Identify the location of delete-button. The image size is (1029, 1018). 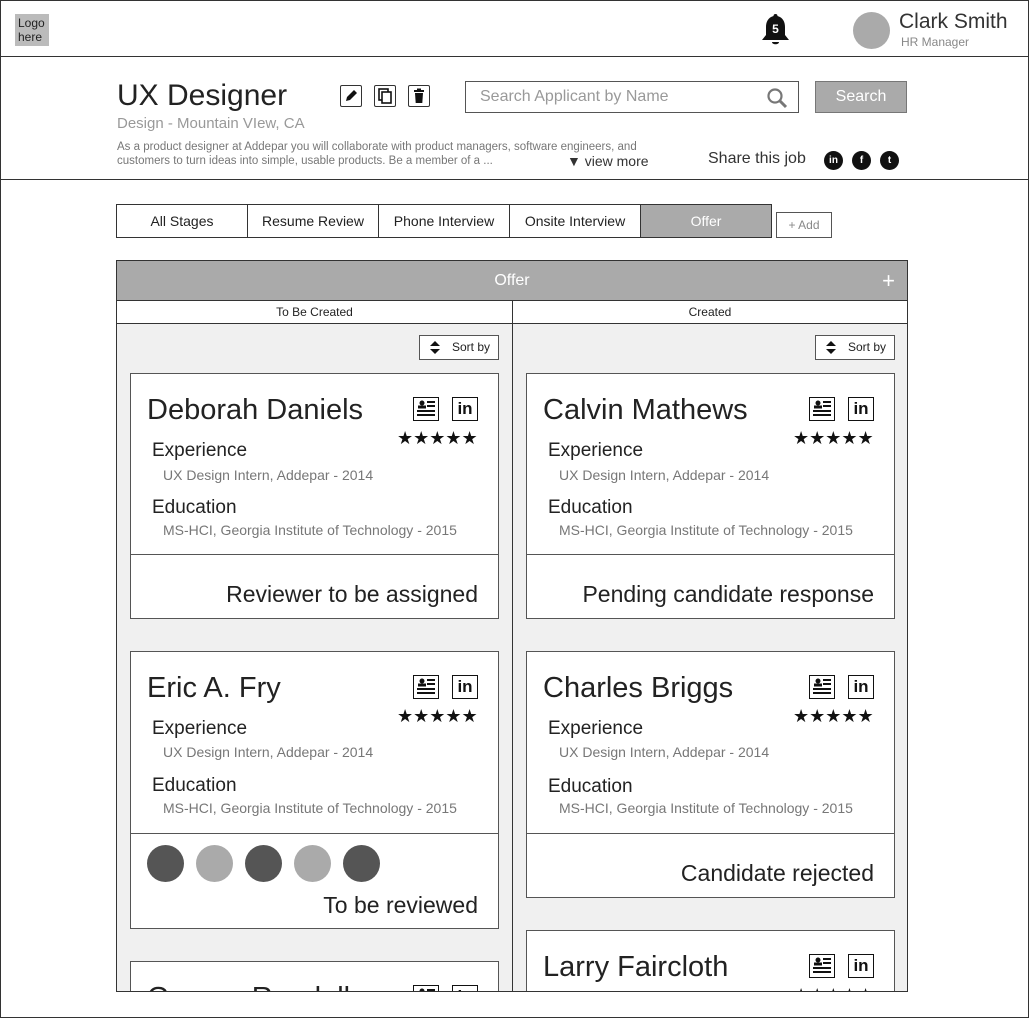
(419, 96).